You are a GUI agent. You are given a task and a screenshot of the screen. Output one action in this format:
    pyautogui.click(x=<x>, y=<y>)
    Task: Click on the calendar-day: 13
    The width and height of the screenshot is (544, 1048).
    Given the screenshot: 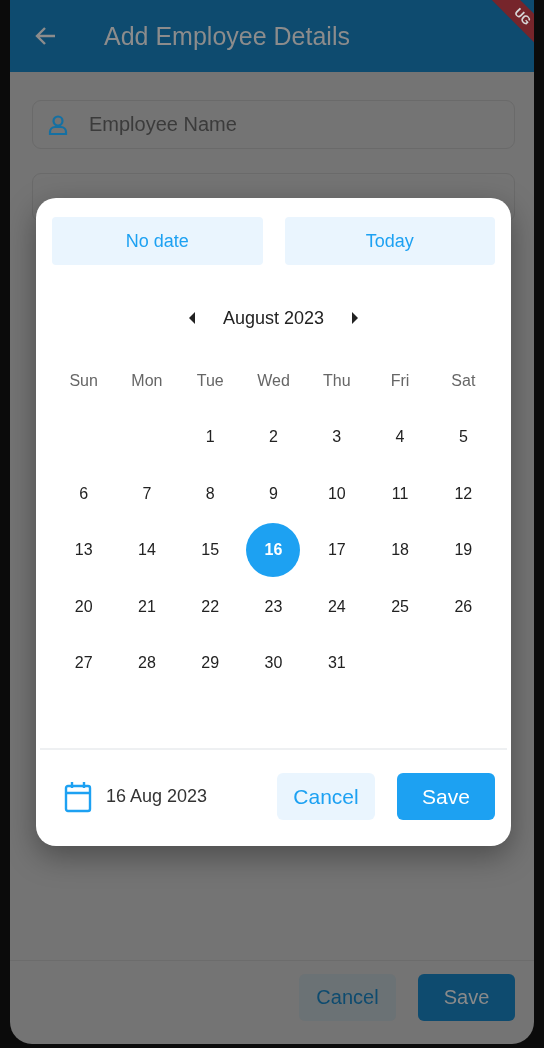 What is the action you would take?
    pyautogui.click(x=83, y=550)
    